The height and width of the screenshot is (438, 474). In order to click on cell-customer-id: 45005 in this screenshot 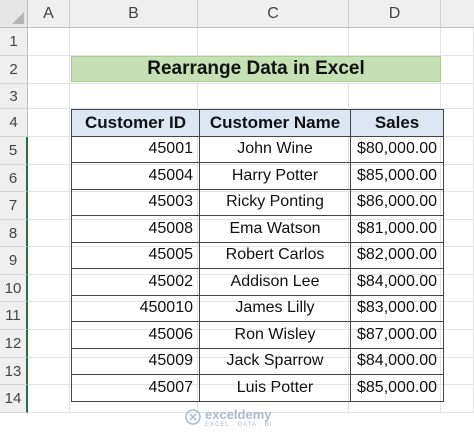, I will do `click(135, 255)`.